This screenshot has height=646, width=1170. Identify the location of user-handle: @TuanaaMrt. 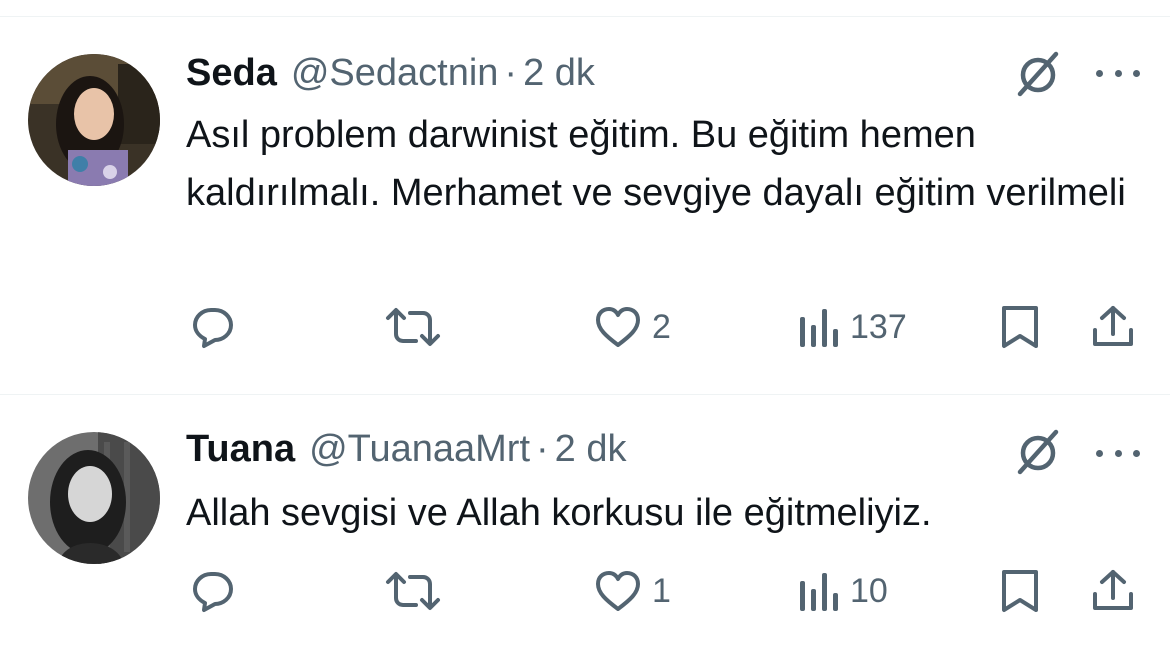
(419, 449).